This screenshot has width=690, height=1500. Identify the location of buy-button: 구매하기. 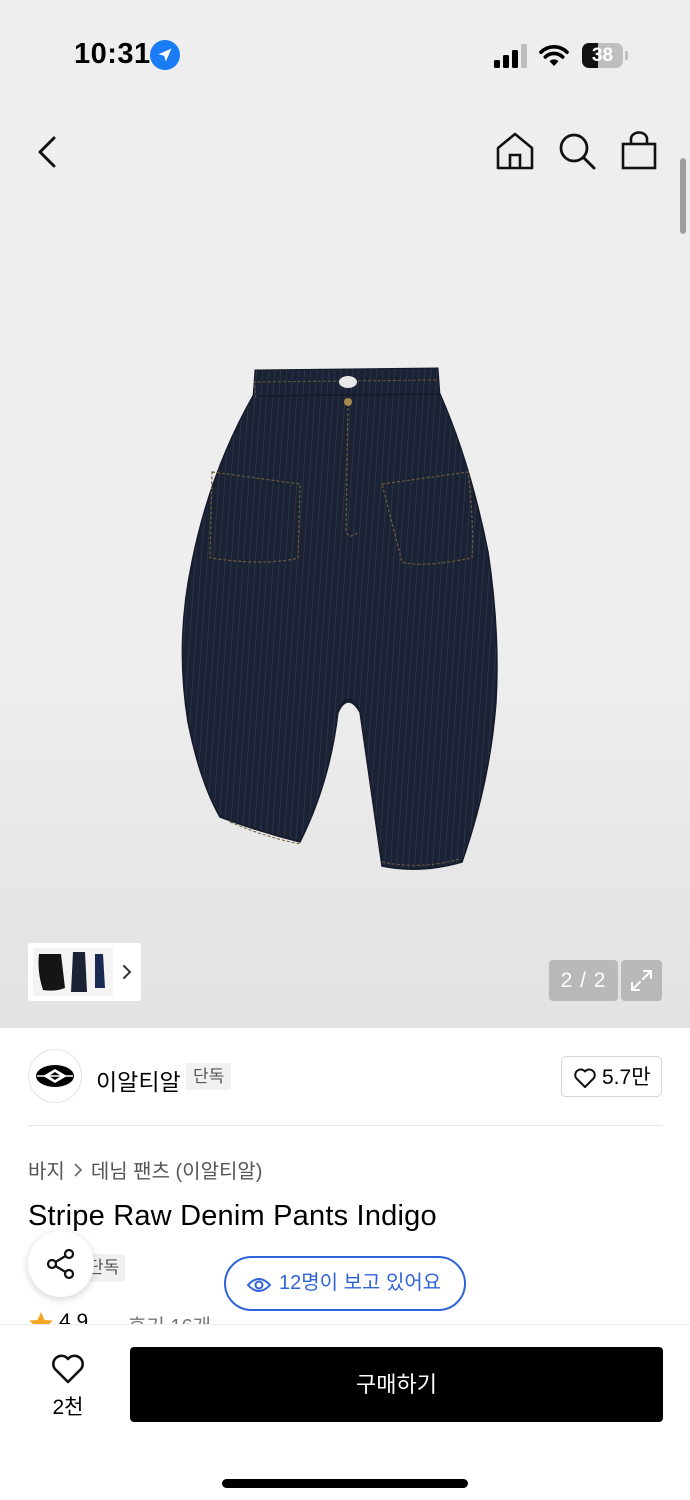
(396, 1384).